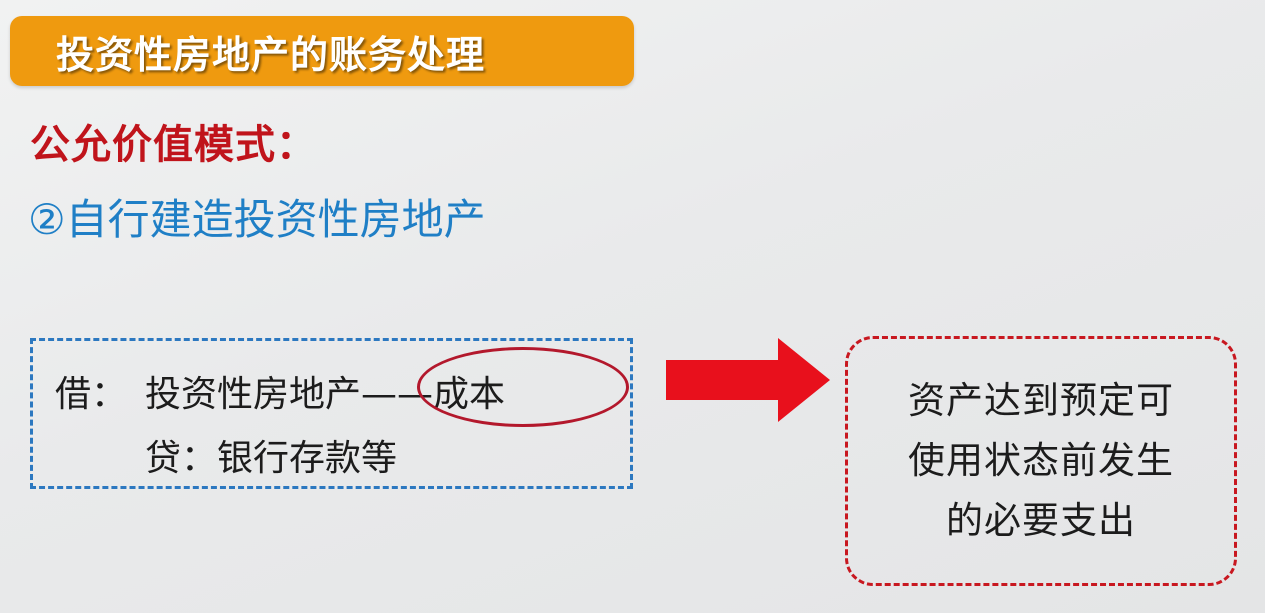 Image resolution: width=1265 pixels, height=613 pixels. I want to click on highlight-oval, so click(523, 387).